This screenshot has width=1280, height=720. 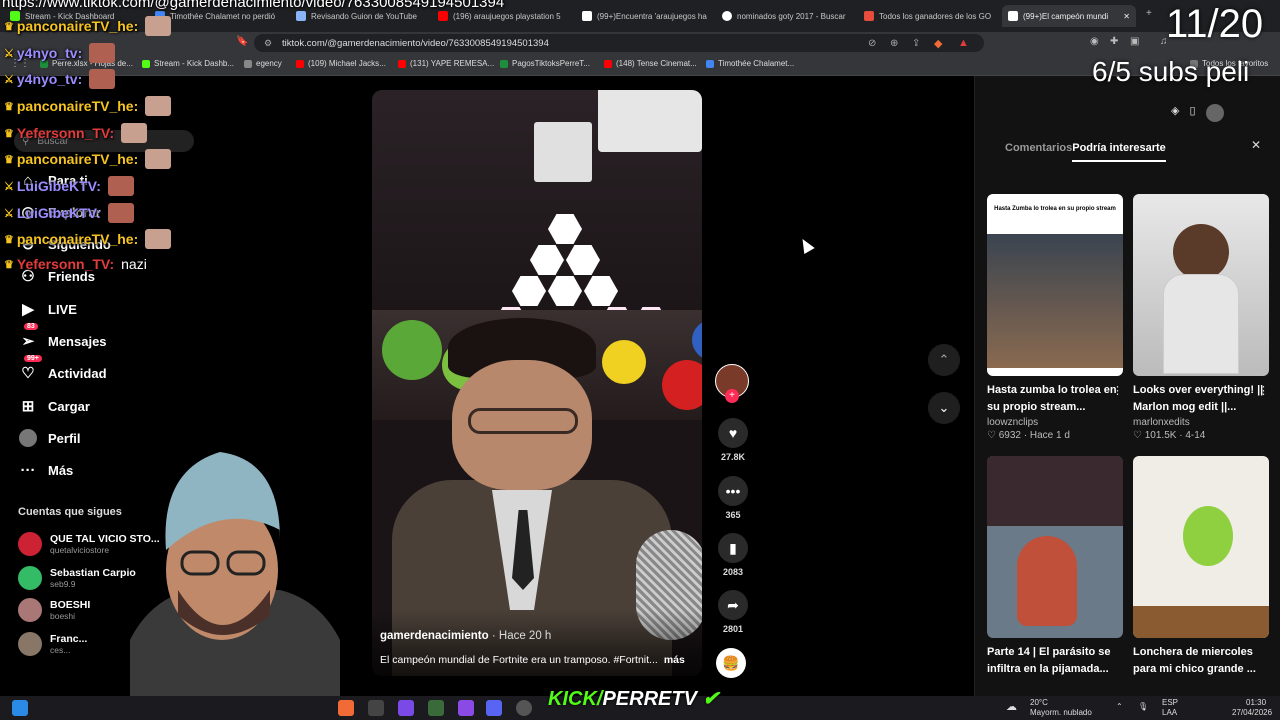 I want to click on air-conditioner, so click(x=650, y=121).